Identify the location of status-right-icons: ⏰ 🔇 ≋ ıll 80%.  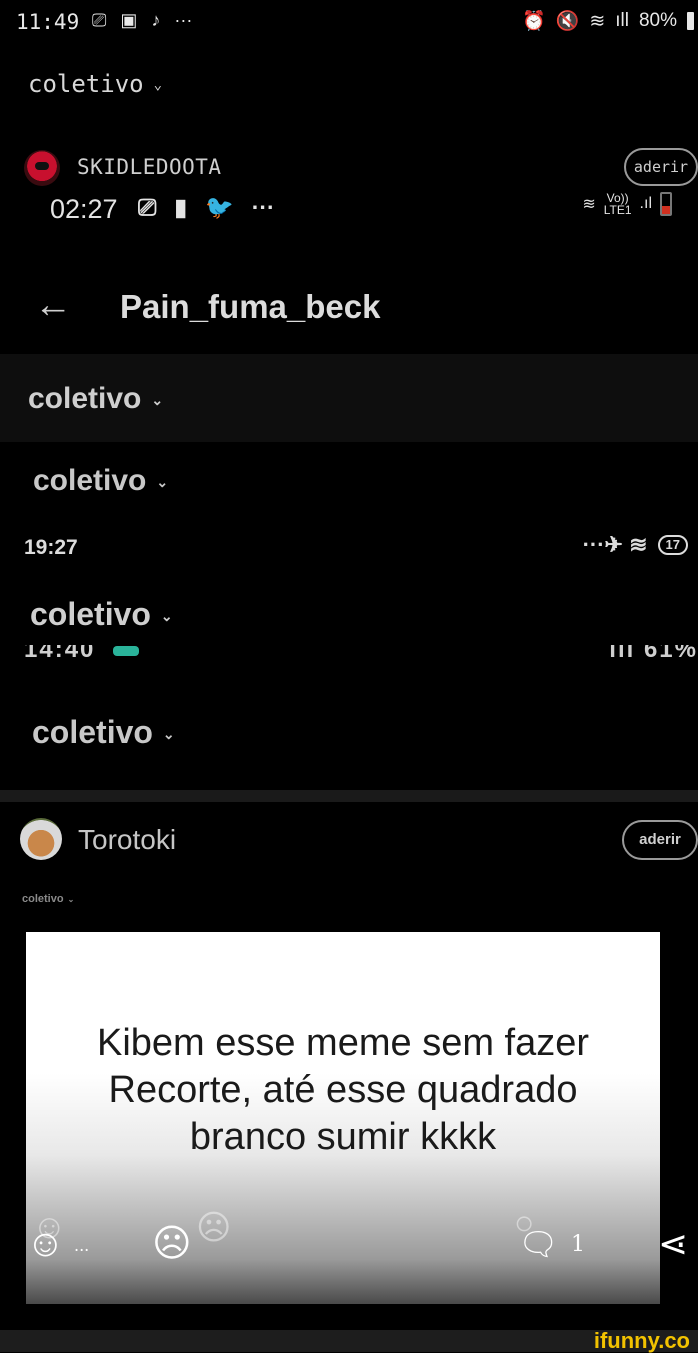
(608, 21).